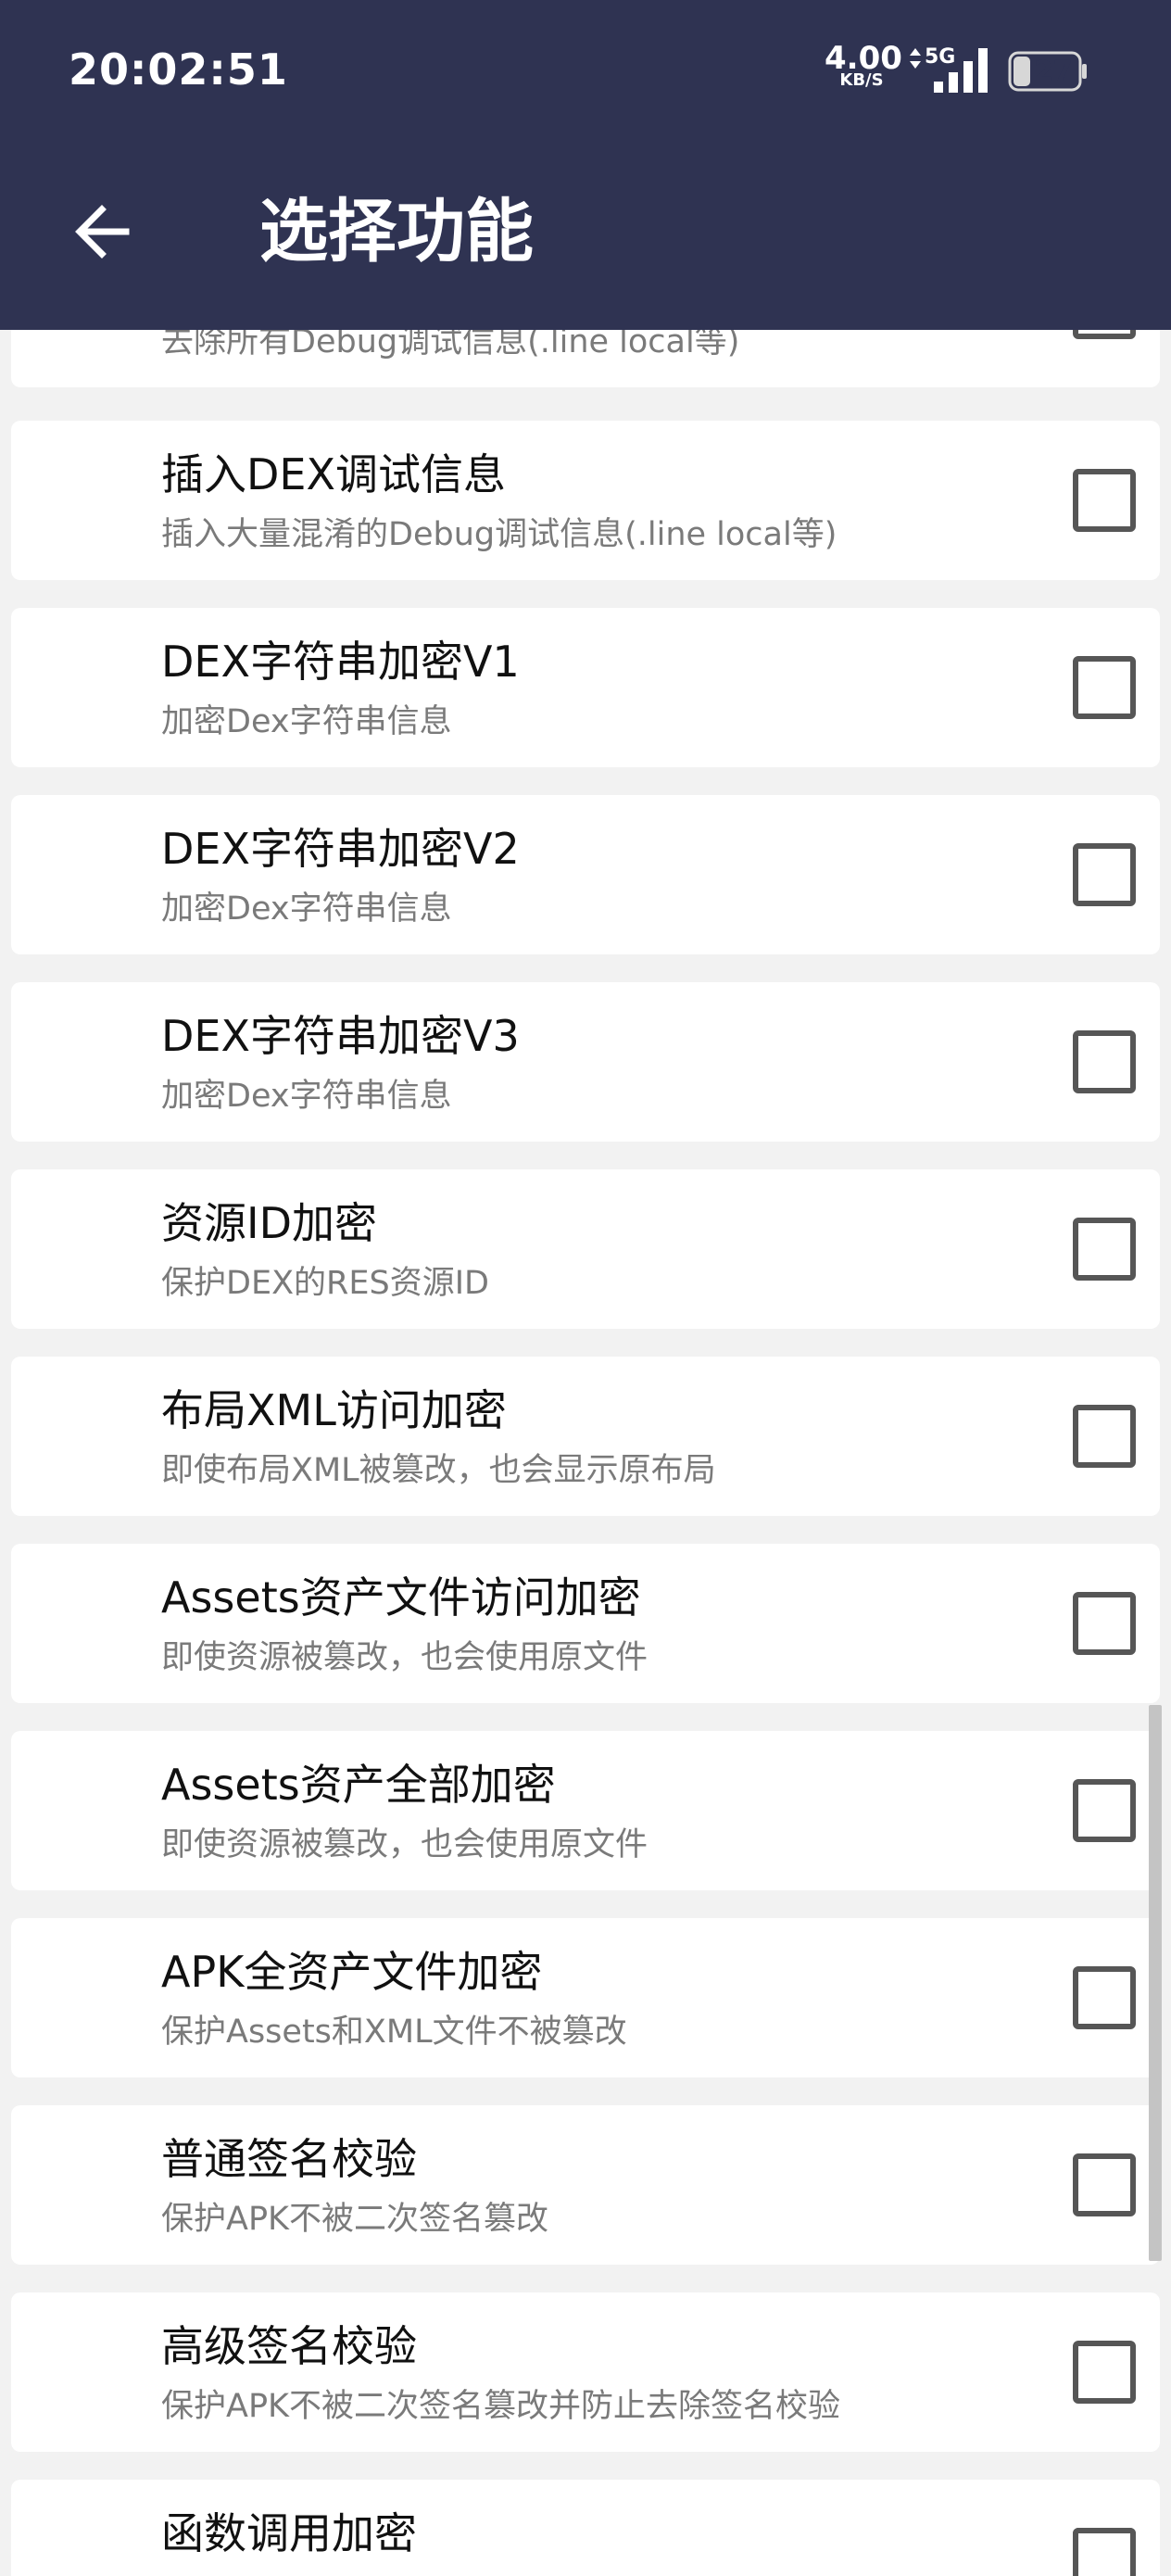  I want to click on feature-title: APK全资产文件加密, so click(352, 1972).